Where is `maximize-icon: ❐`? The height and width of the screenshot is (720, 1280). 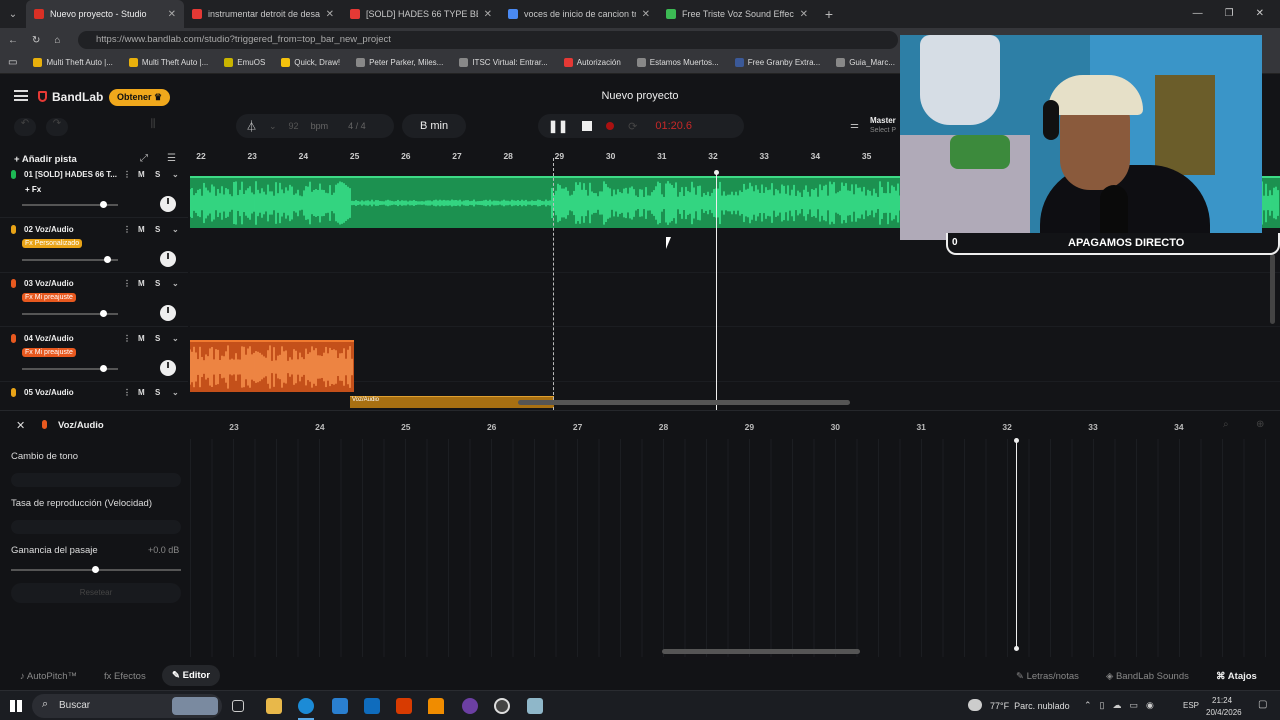 maximize-icon: ❐ is located at coordinates (1229, 14).